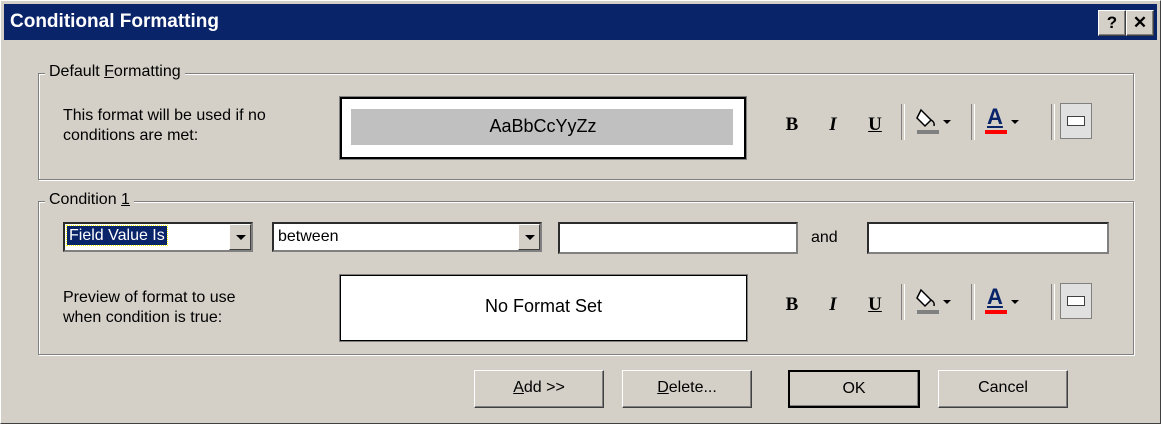 Image resolution: width=1161 pixels, height=424 pixels. What do you see at coordinates (678, 238) in the screenshot?
I see `value1-input` at bounding box center [678, 238].